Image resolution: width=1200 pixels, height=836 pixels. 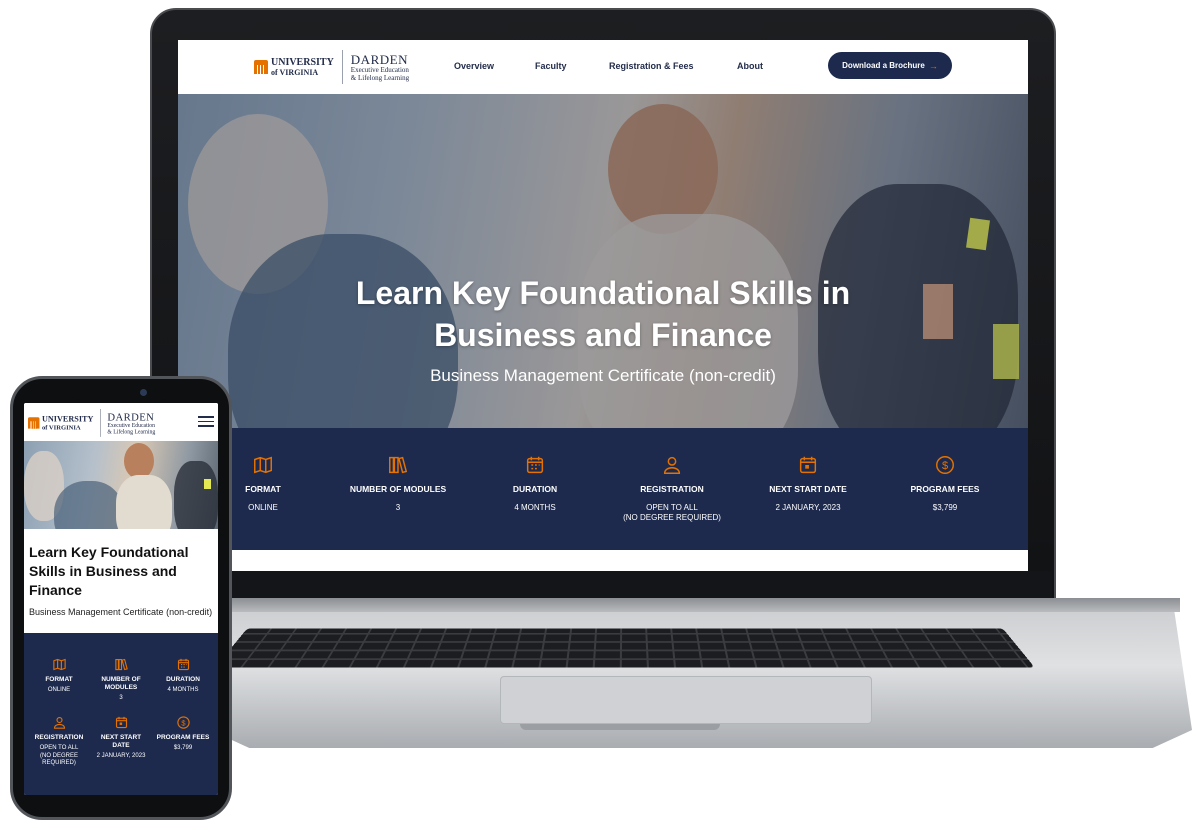 What do you see at coordinates (883, 65) in the screenshot?
I see `download-brochure-label: Download a Brochure` at bounding box center [883, 65].